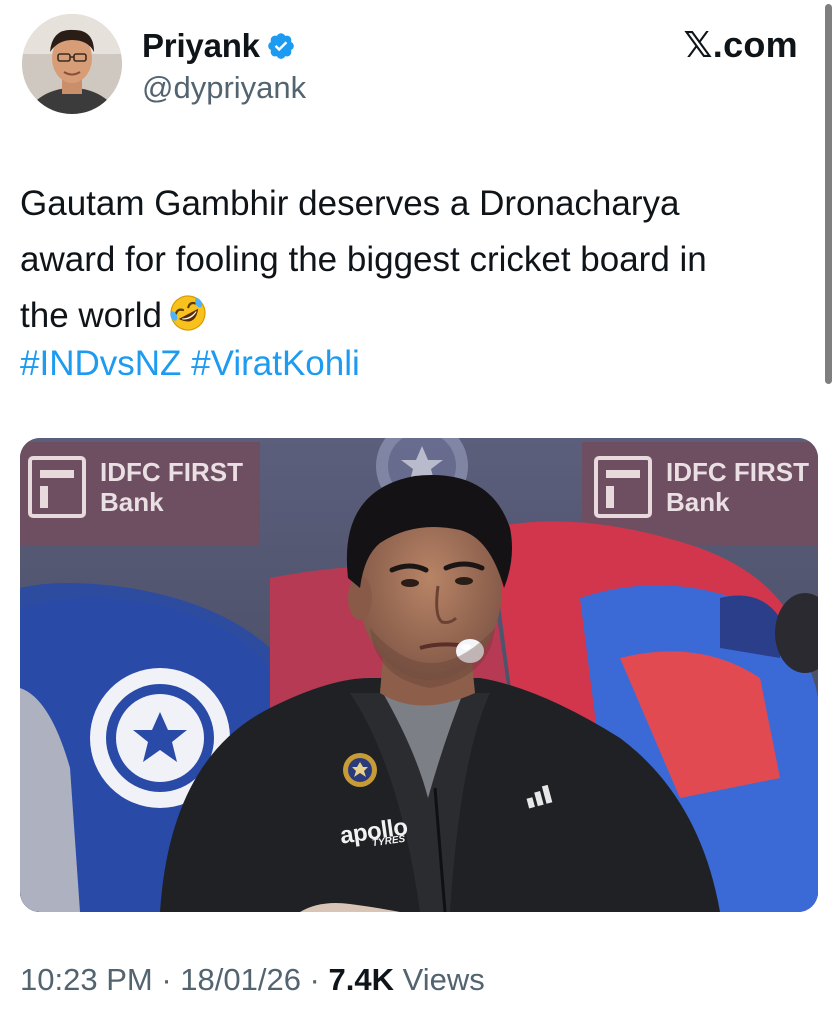  I want to click on tweet-line-text: the world, so click(91, 315).